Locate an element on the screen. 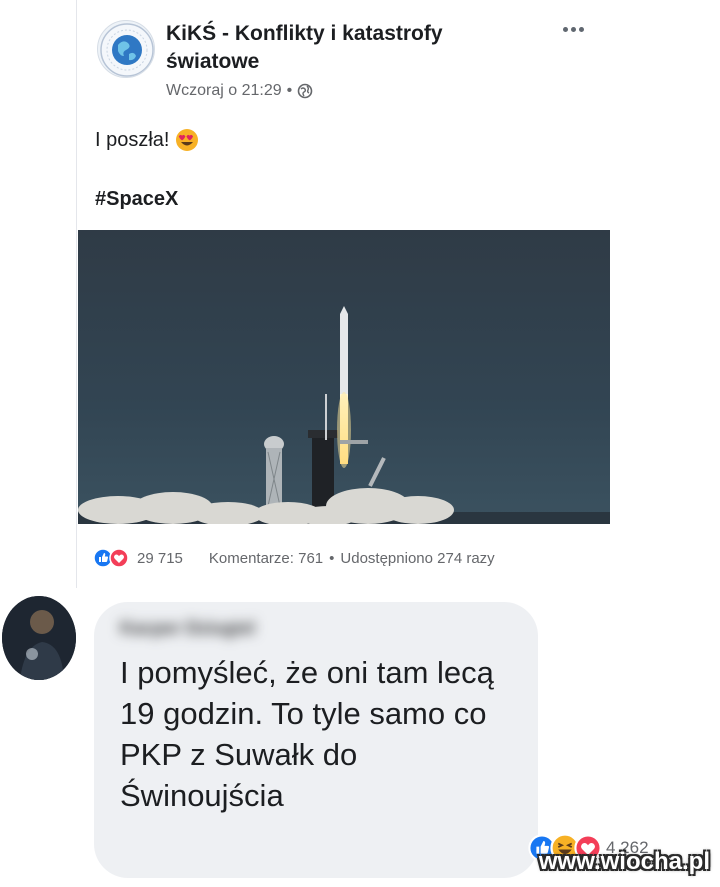 This screenshot has width=720, height=887. hashtag-link: #SpaceX is located at coordinates (136, 199).